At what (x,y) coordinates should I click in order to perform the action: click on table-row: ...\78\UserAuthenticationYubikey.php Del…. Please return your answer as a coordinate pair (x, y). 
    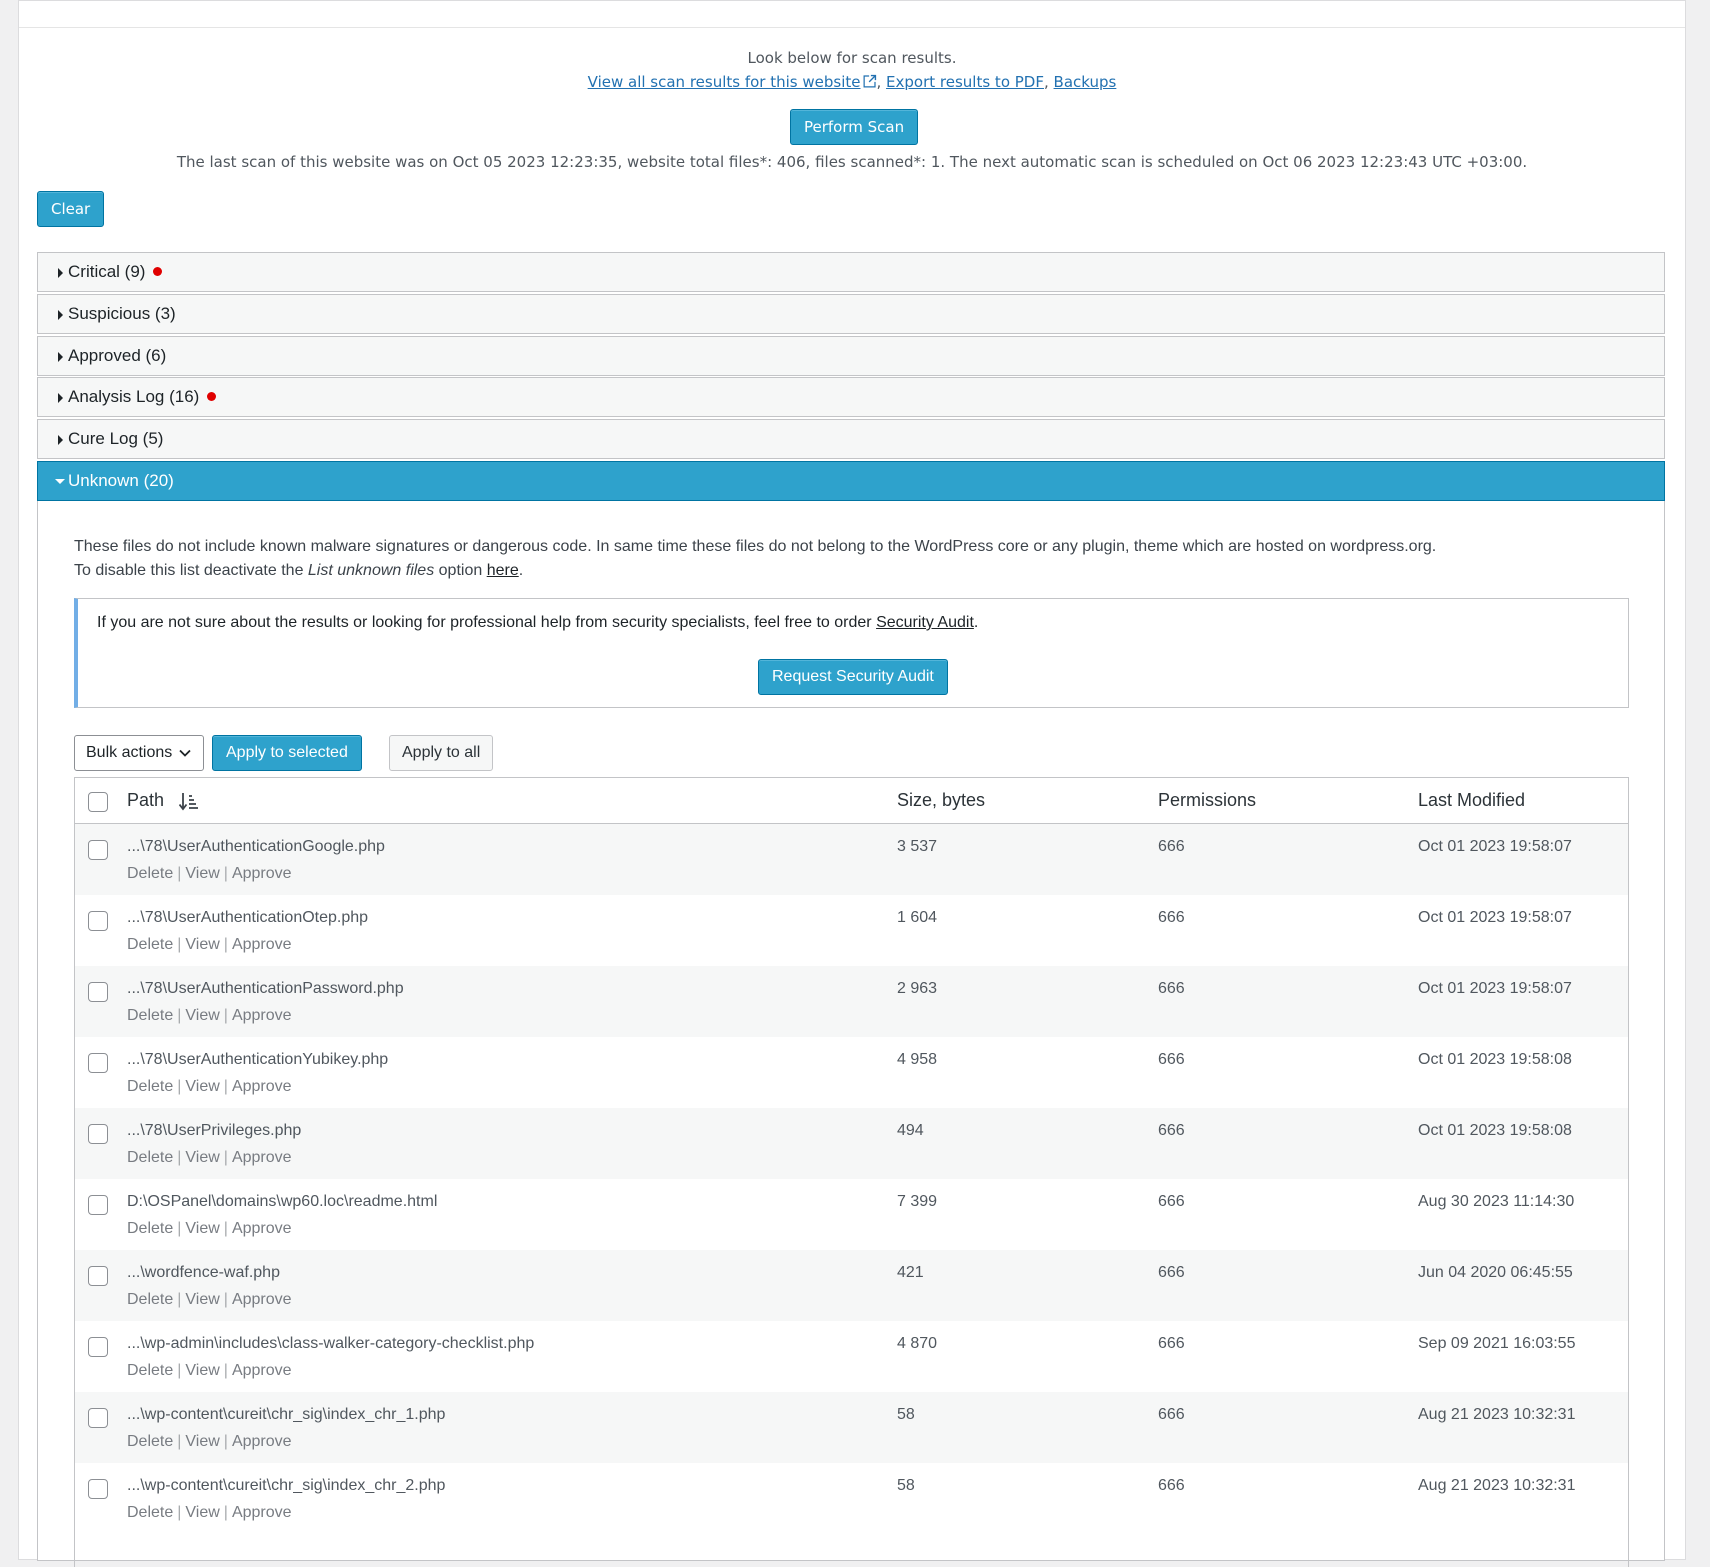
    Looking at the image, I should click on (851, 1072).